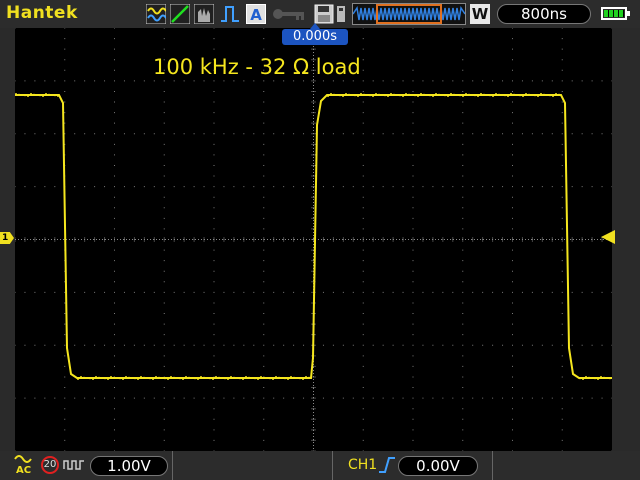  I want to click on channel-wave-icon, so click(156, 14).